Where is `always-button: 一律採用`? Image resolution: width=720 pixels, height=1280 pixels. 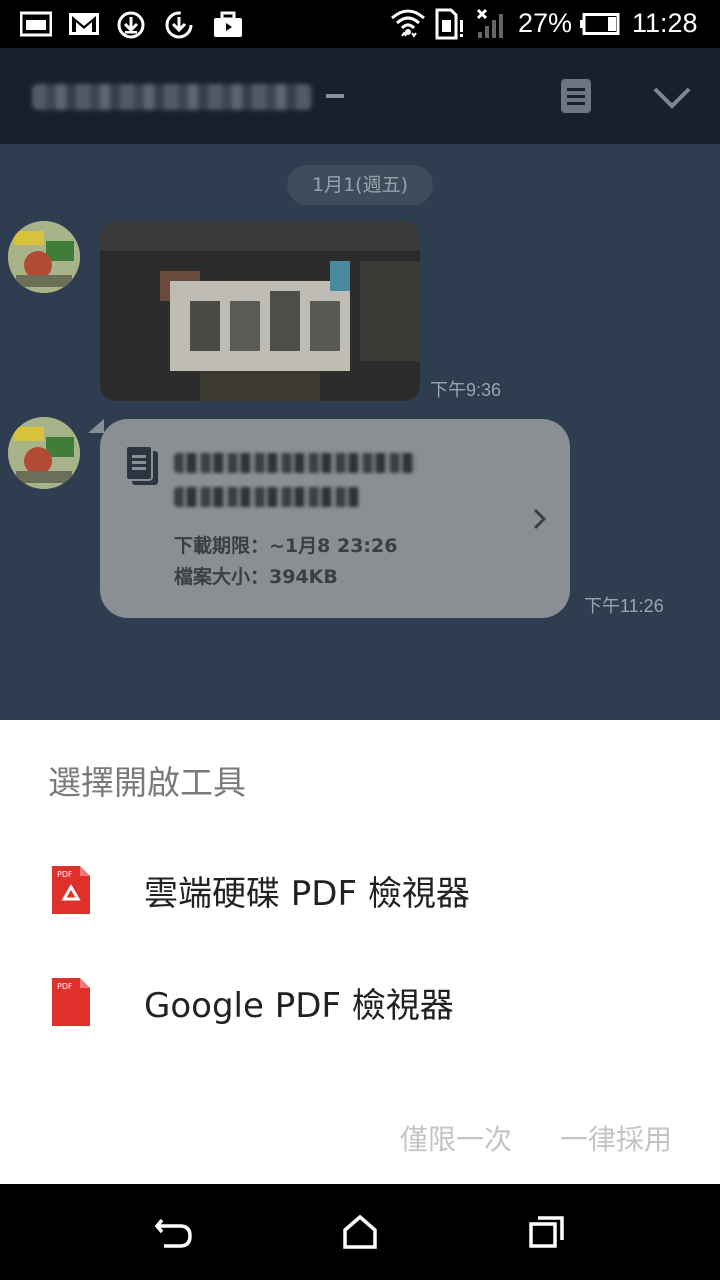 always-button: 一律採用 is located at coordinates (616, 1138).